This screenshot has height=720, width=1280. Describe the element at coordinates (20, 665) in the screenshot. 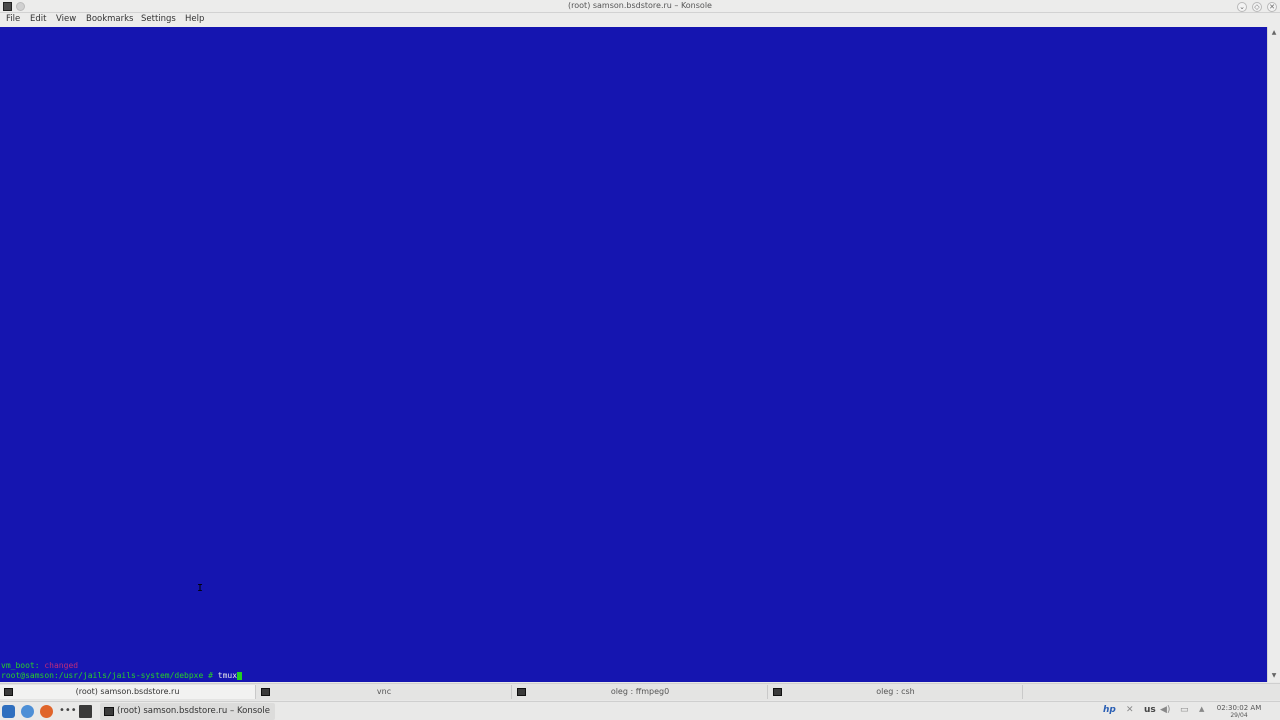

I see `status-label: vm_boot:` at that location.